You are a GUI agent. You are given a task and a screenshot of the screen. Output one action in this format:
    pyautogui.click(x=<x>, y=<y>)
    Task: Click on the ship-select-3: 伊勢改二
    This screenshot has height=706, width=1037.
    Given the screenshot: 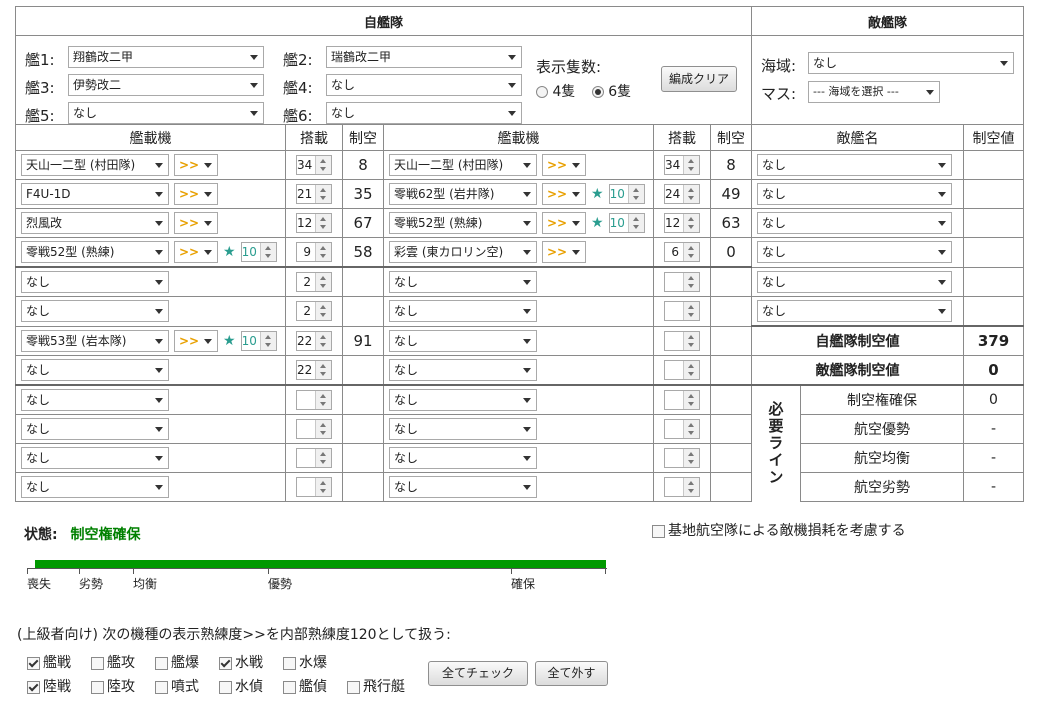 What is the action you would take?
    pyautogui.click(x=166, y=85)
    